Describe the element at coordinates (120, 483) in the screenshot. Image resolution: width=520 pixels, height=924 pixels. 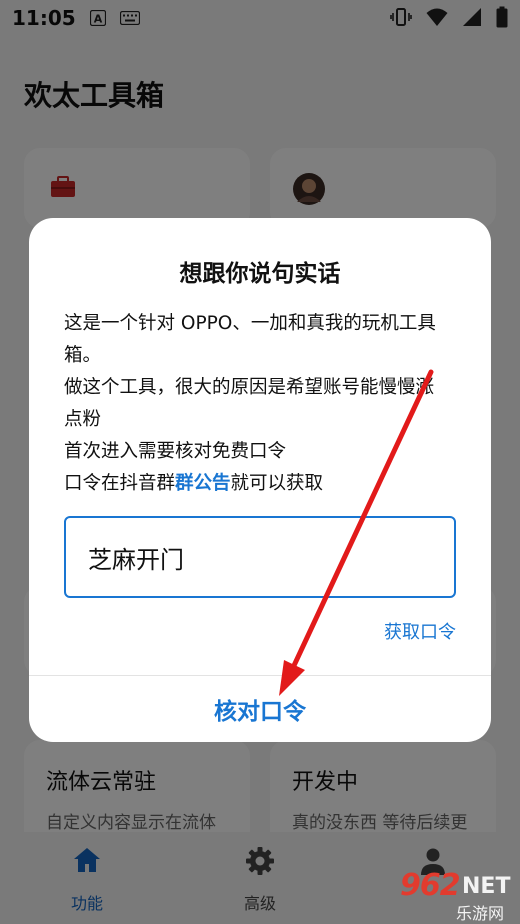
I see `message-text: 口令在抖音群` at that location.